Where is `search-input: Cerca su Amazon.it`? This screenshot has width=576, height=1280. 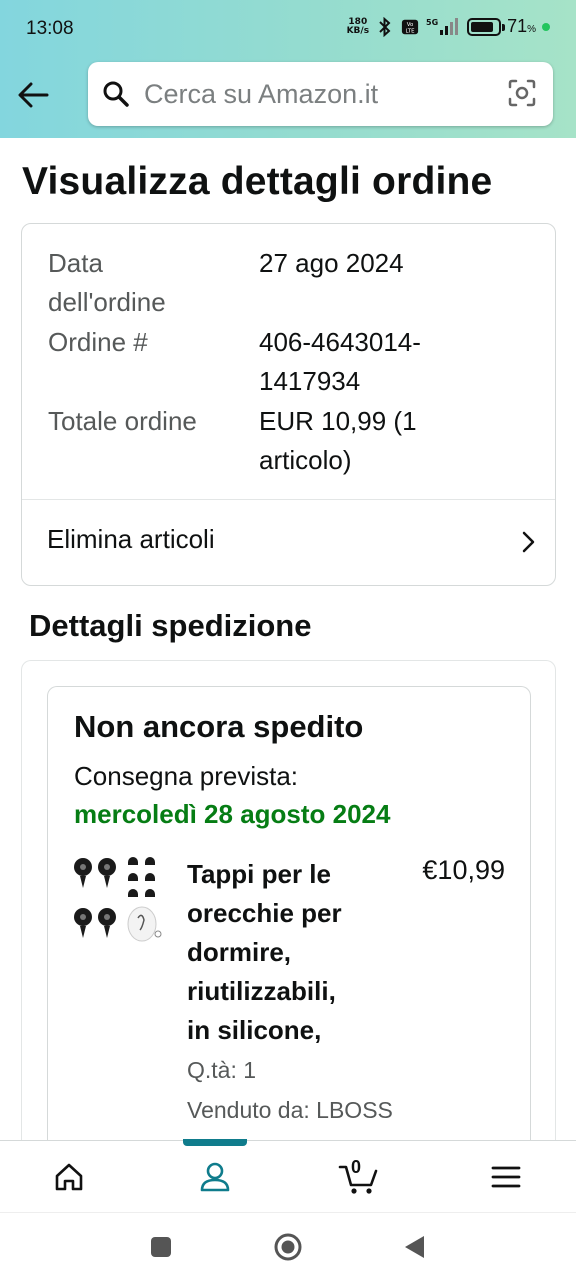
search-input: Cerca su Amazon.it is located at coordinates (261, 94).